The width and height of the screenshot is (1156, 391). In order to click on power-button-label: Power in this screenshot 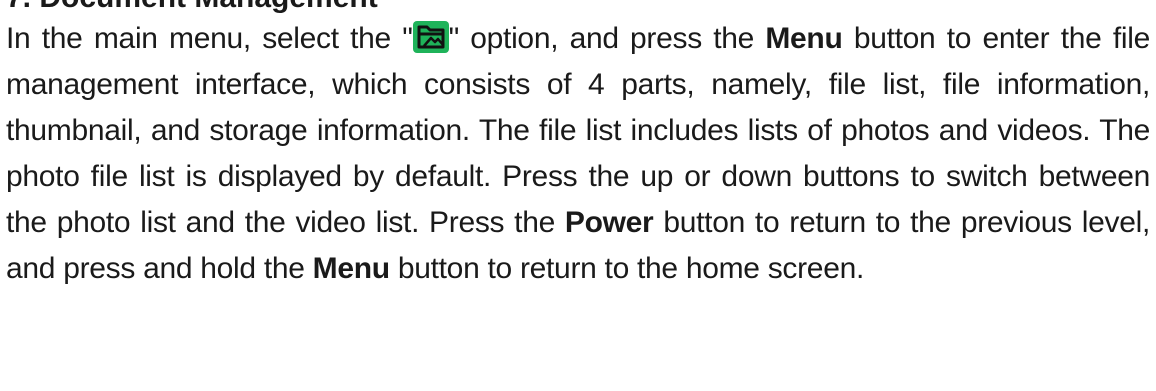, I will do `click(609, 222)`.